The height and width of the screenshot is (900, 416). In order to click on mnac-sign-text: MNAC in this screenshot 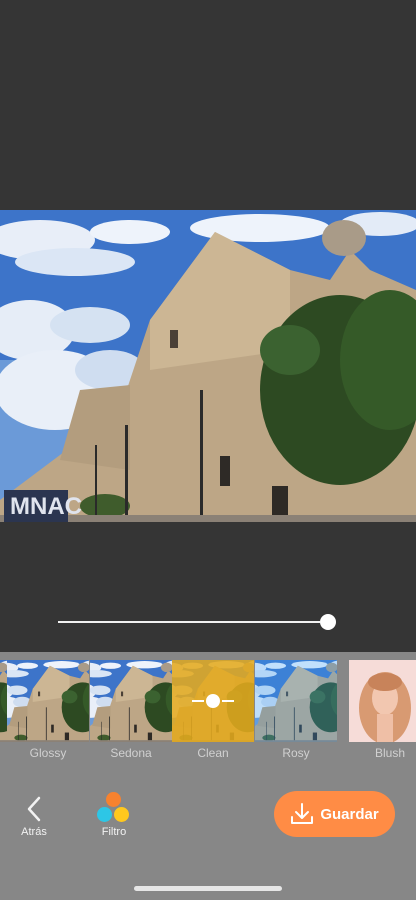, I will do `click(46, 506)`.